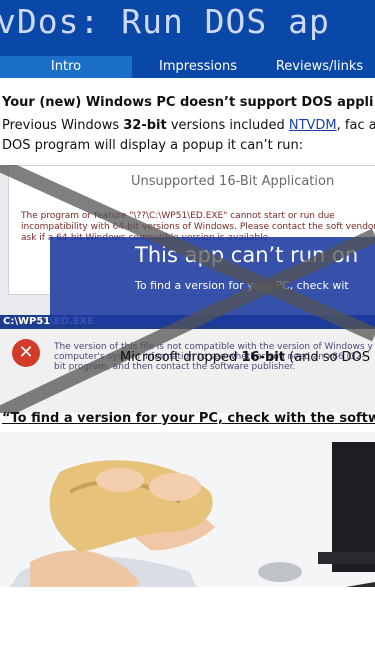  I want to click on tab-reviews-links: Reviews/links, so click(319, 67).